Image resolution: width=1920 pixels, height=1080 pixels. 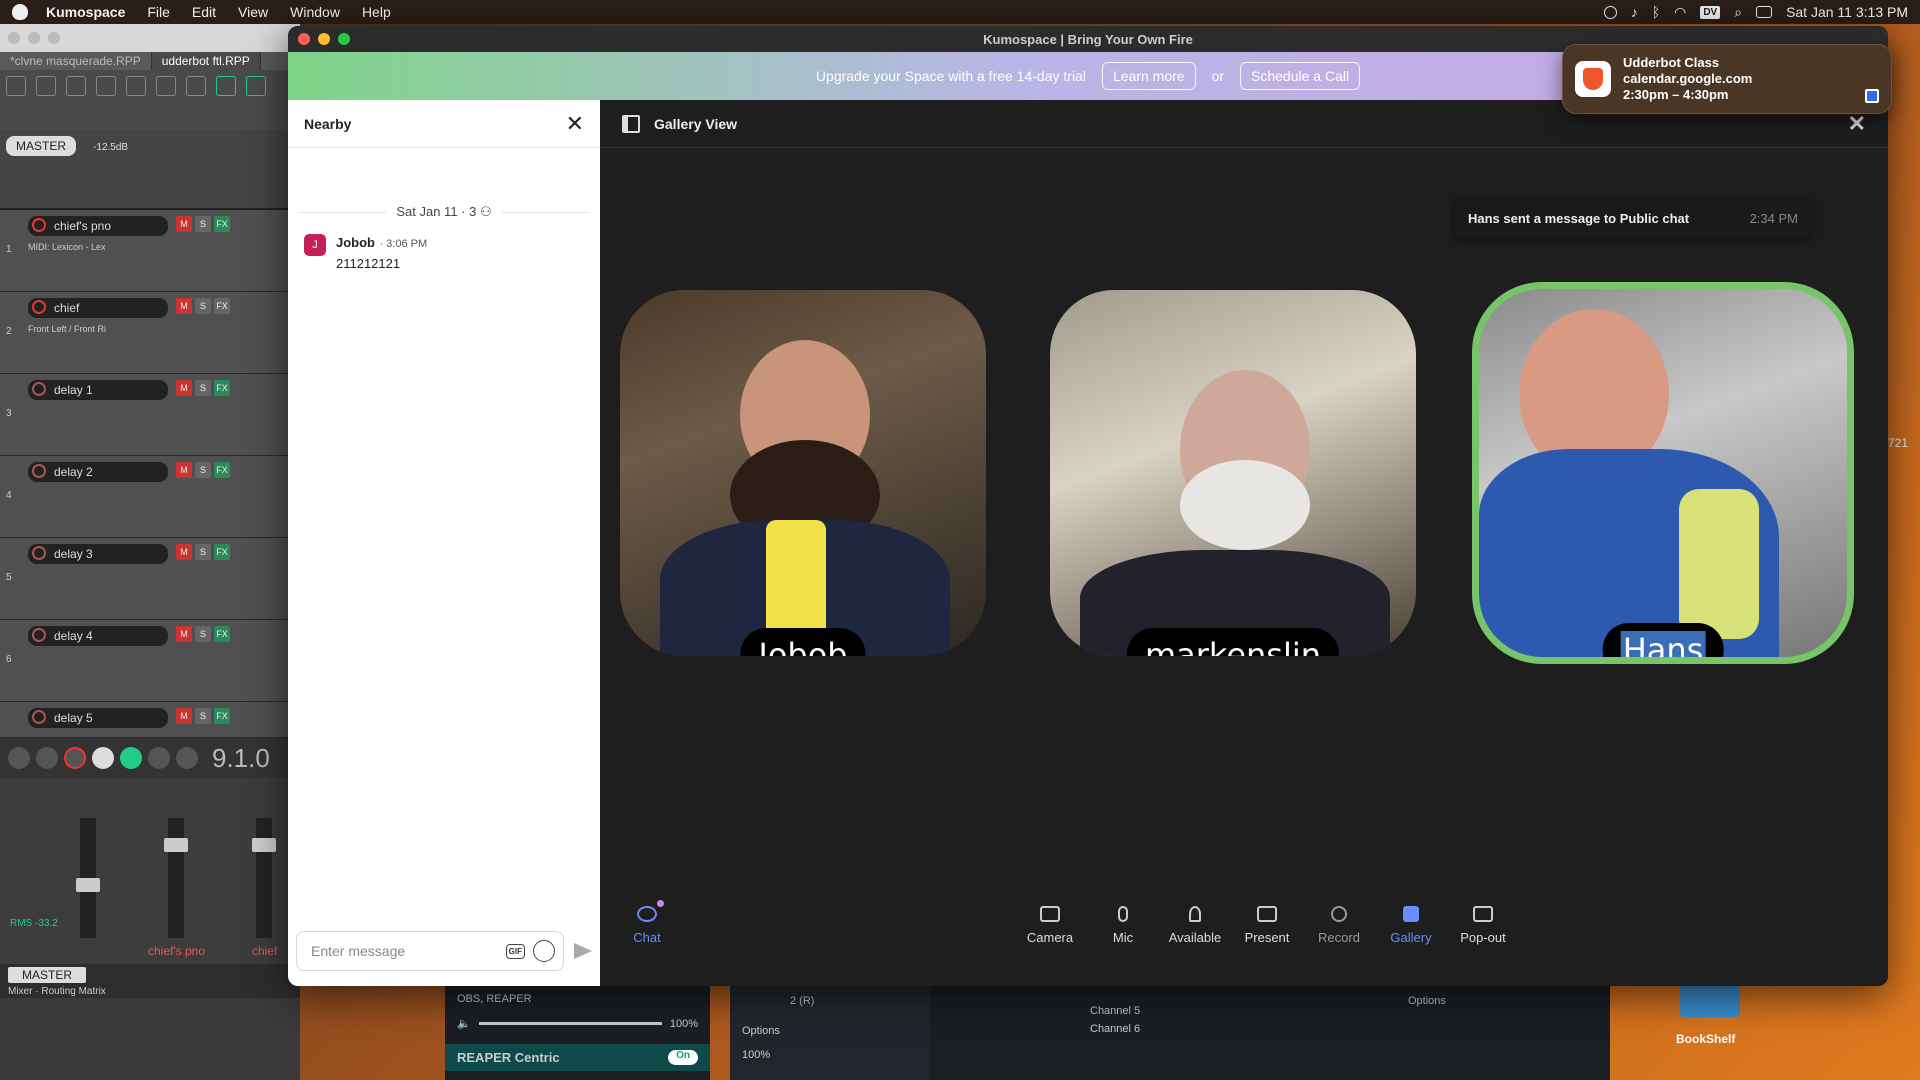 What do you see at coordinates (98, 390) in the screenshot?
I see `track-name: delay 1` at bounding box center [98, 390].